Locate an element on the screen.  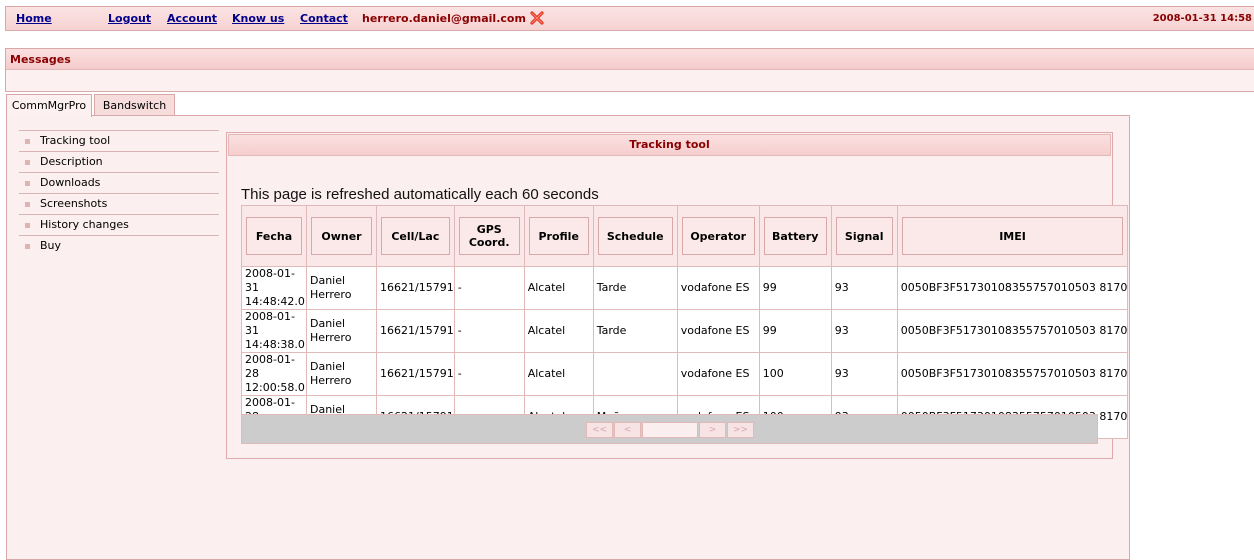
cell-fecha: 2008-01-31 14:48:38.0 is located at coordinates (274, 331).